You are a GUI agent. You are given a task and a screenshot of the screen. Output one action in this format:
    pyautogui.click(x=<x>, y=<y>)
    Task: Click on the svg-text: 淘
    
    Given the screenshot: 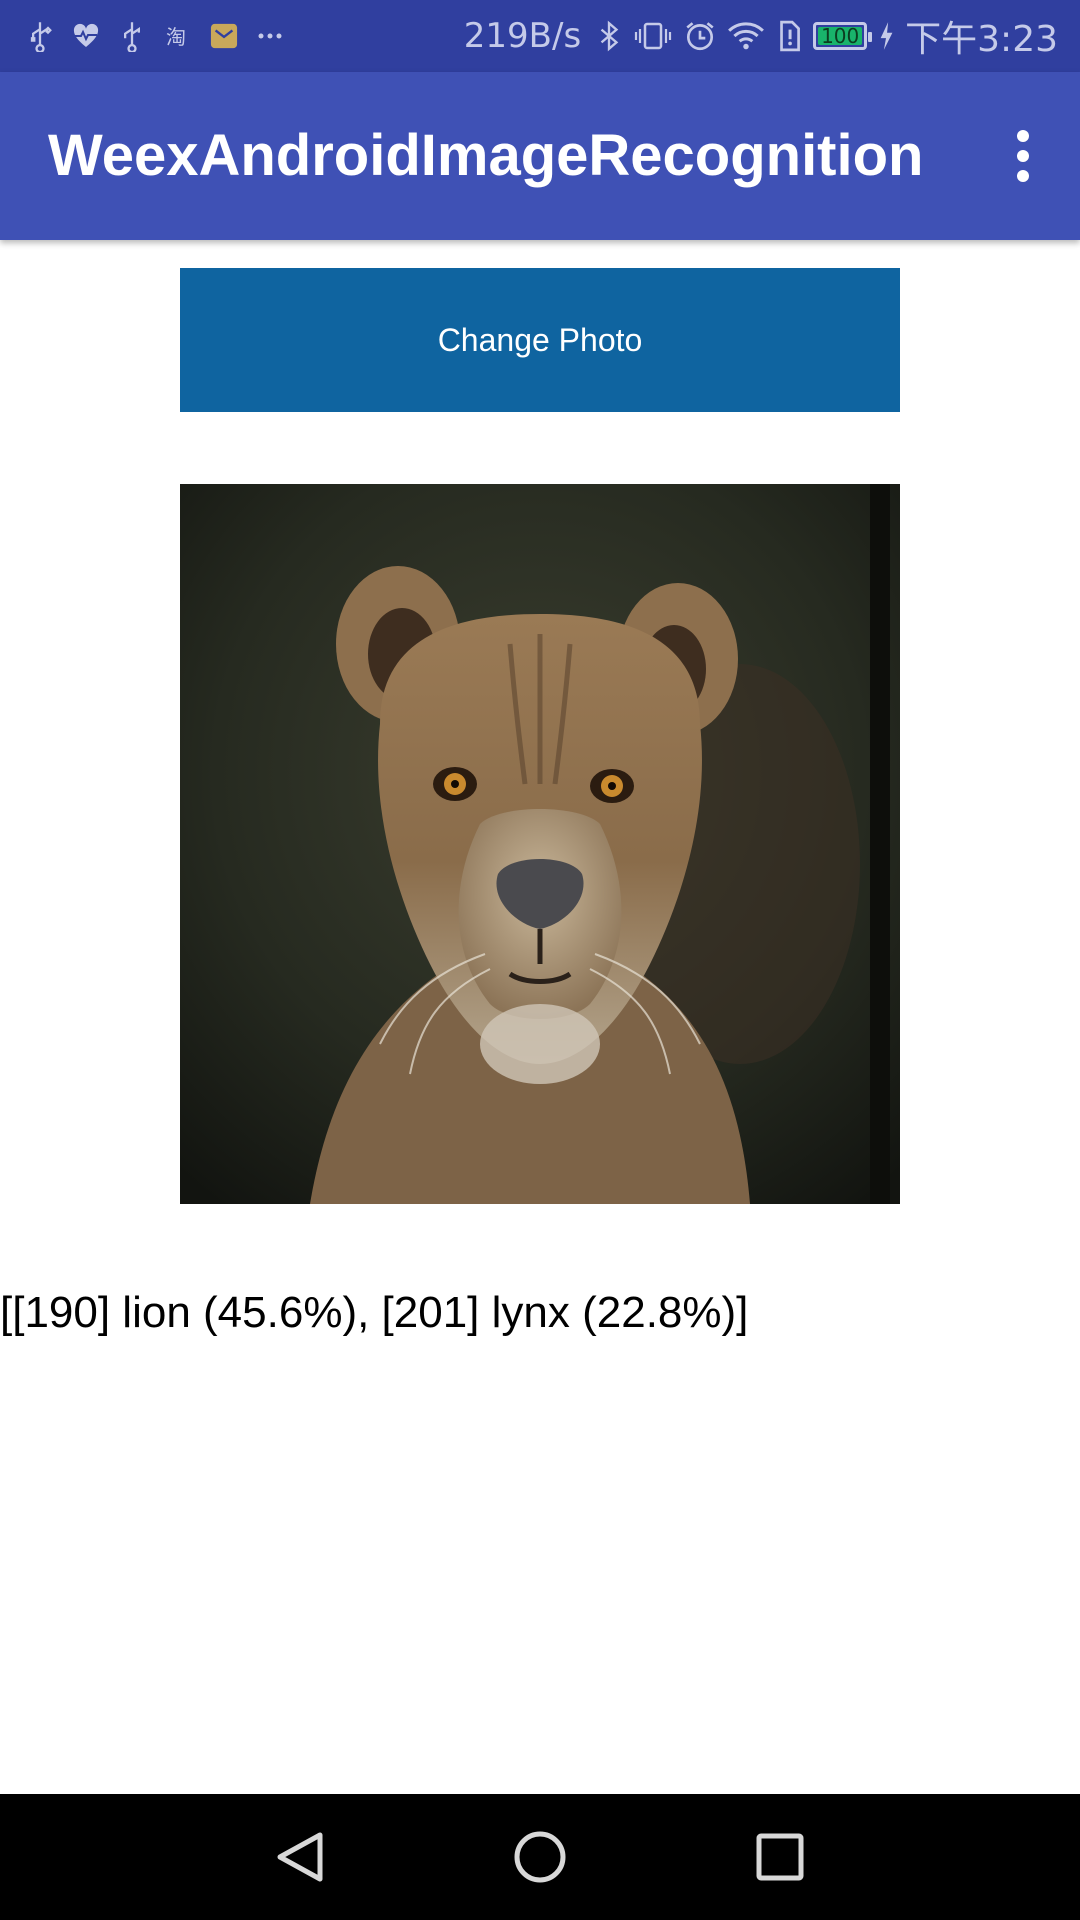 What is the action you would take?
    pyautogui.click(x=176, y=37)
    